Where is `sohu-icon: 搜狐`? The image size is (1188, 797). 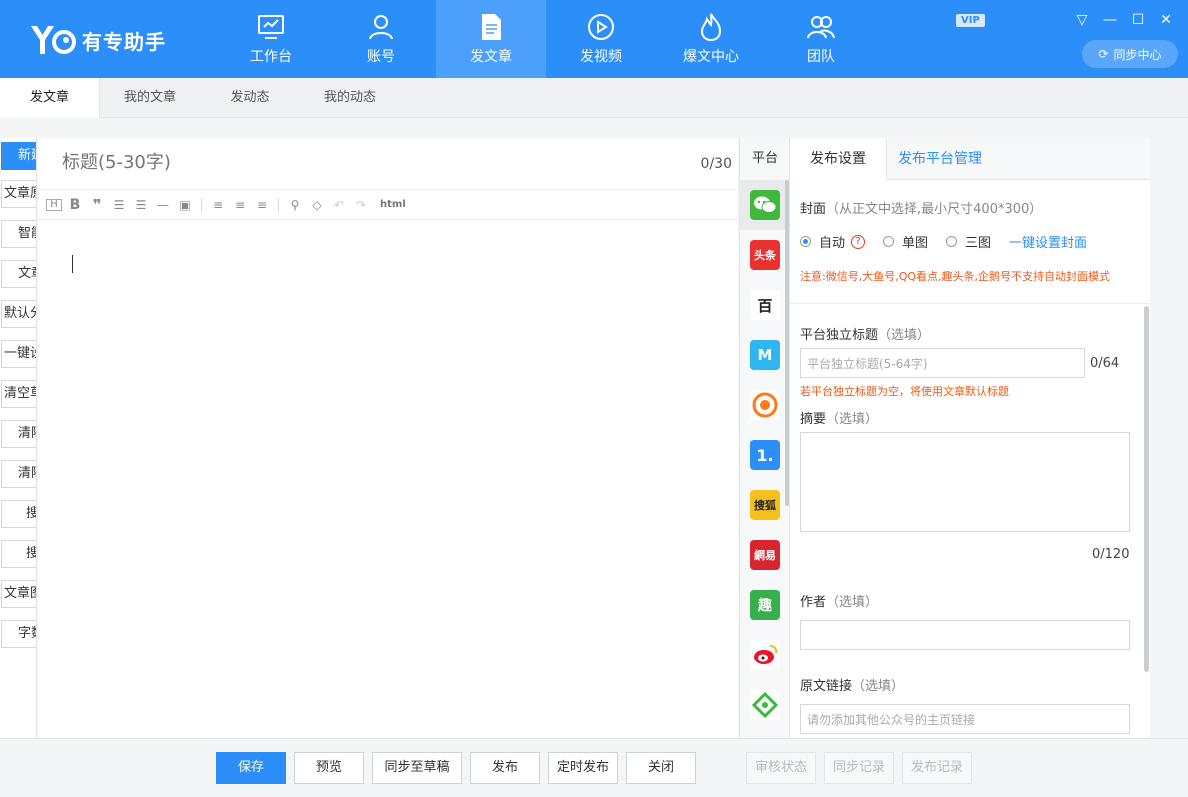
sohu-icon: 搜狐 is located at coordinates (765, 505).